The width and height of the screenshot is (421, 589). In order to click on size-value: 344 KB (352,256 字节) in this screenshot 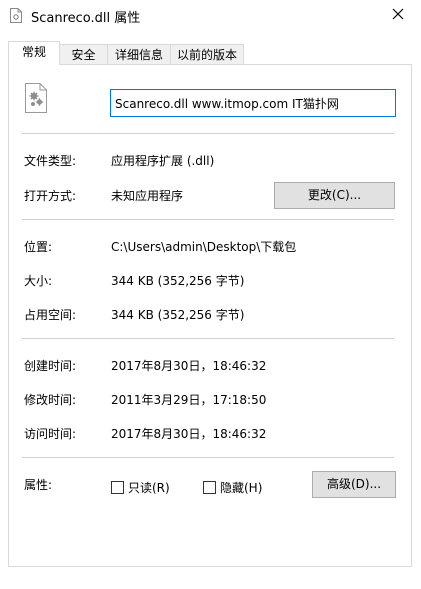, I will do `click(178, 281)`.